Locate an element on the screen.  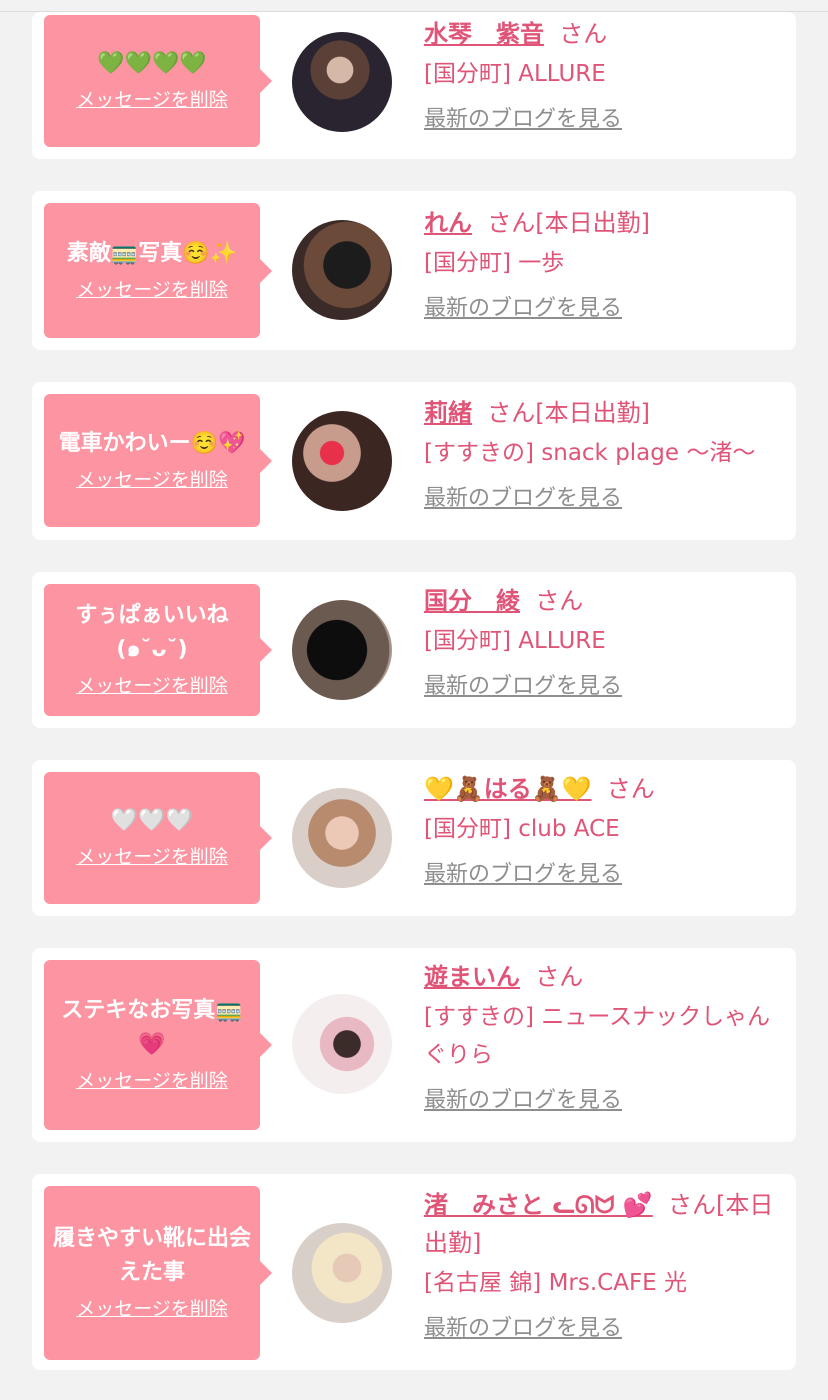
profile-info: 💛🧸はる🧸💛 さん [国分町] club ACE 最新のブログを見る is located at coordinates (604, 831).